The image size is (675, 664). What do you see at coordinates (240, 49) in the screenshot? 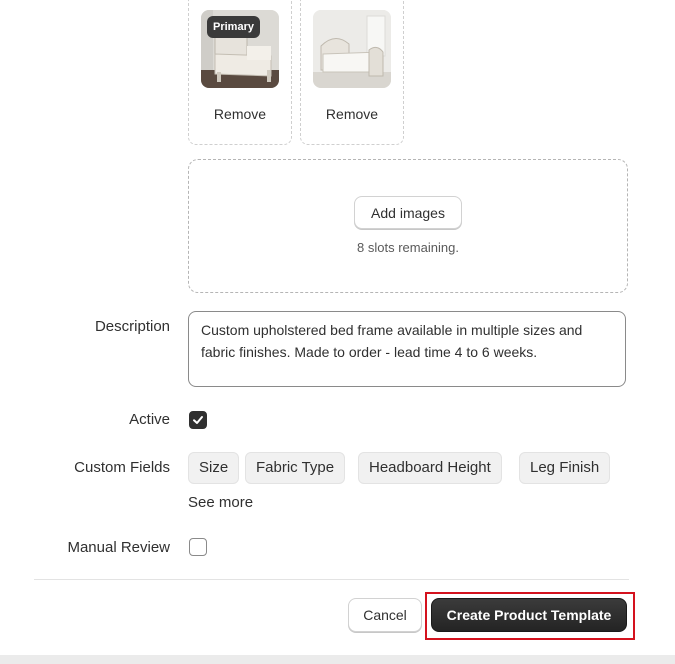
I see `product-image-1: Primary` at bounding box center [240, 49].